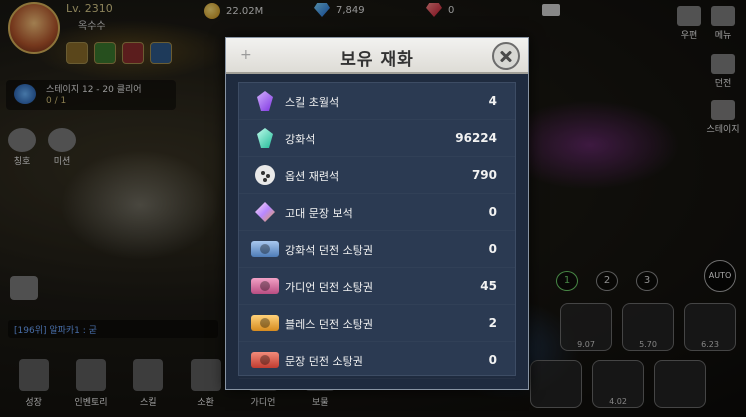 This screenshot has width=746, height=417. Describe the element at coordinates (265, 249) in the screenshot. I see `blue-ticket-icon` at that location.